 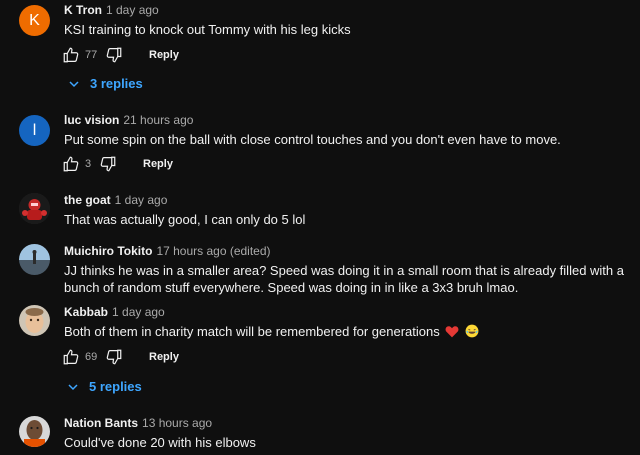 I want to click on comment-time: 17 hours ago (edited), so click(x=213, y=251).